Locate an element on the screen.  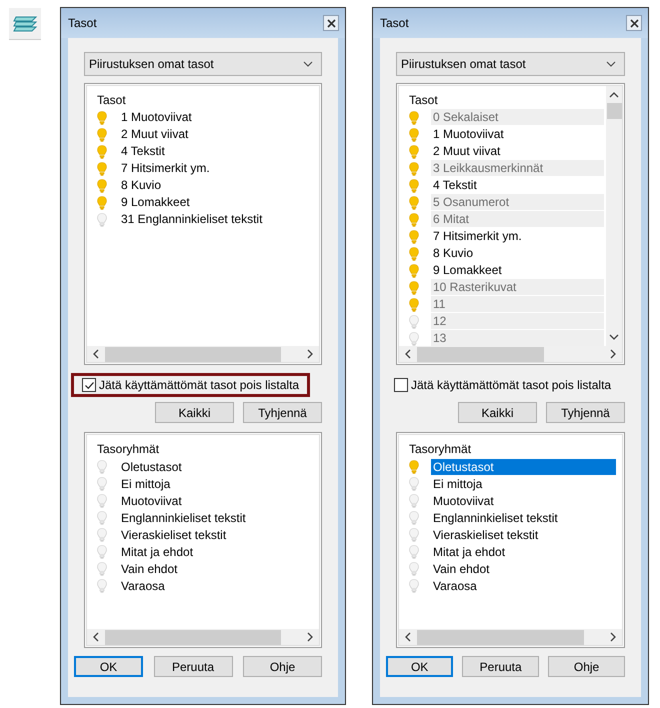
layer-item: 31 Englanninkieliset tekstit is located at coordinates (218, 219).